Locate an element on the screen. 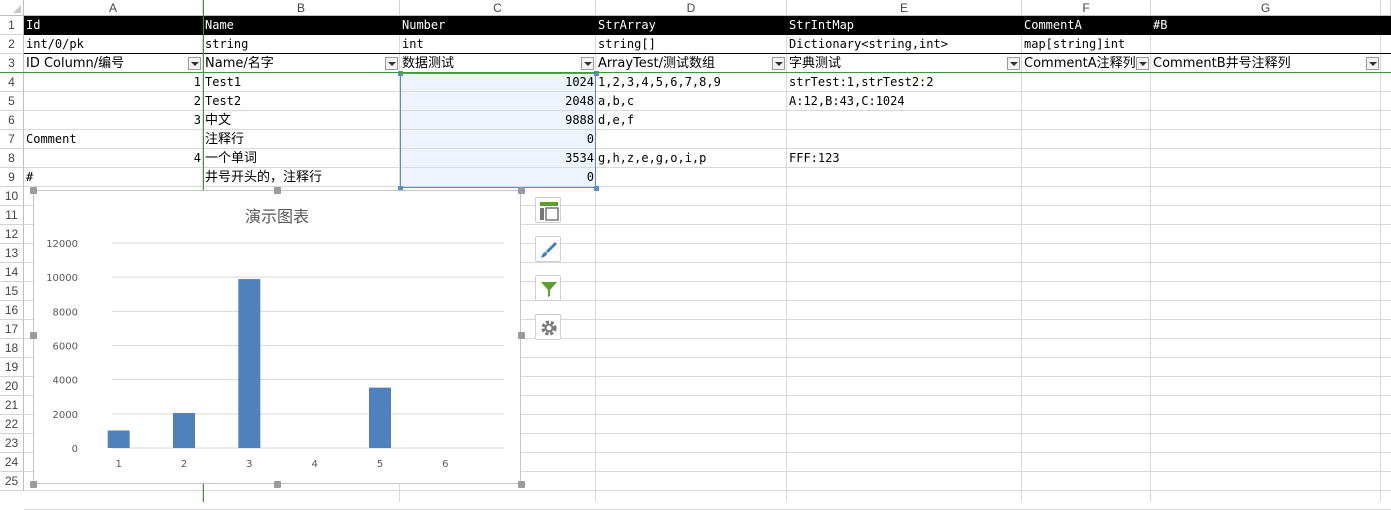  row-header-24: 24 is located at coordinates (12, 462).